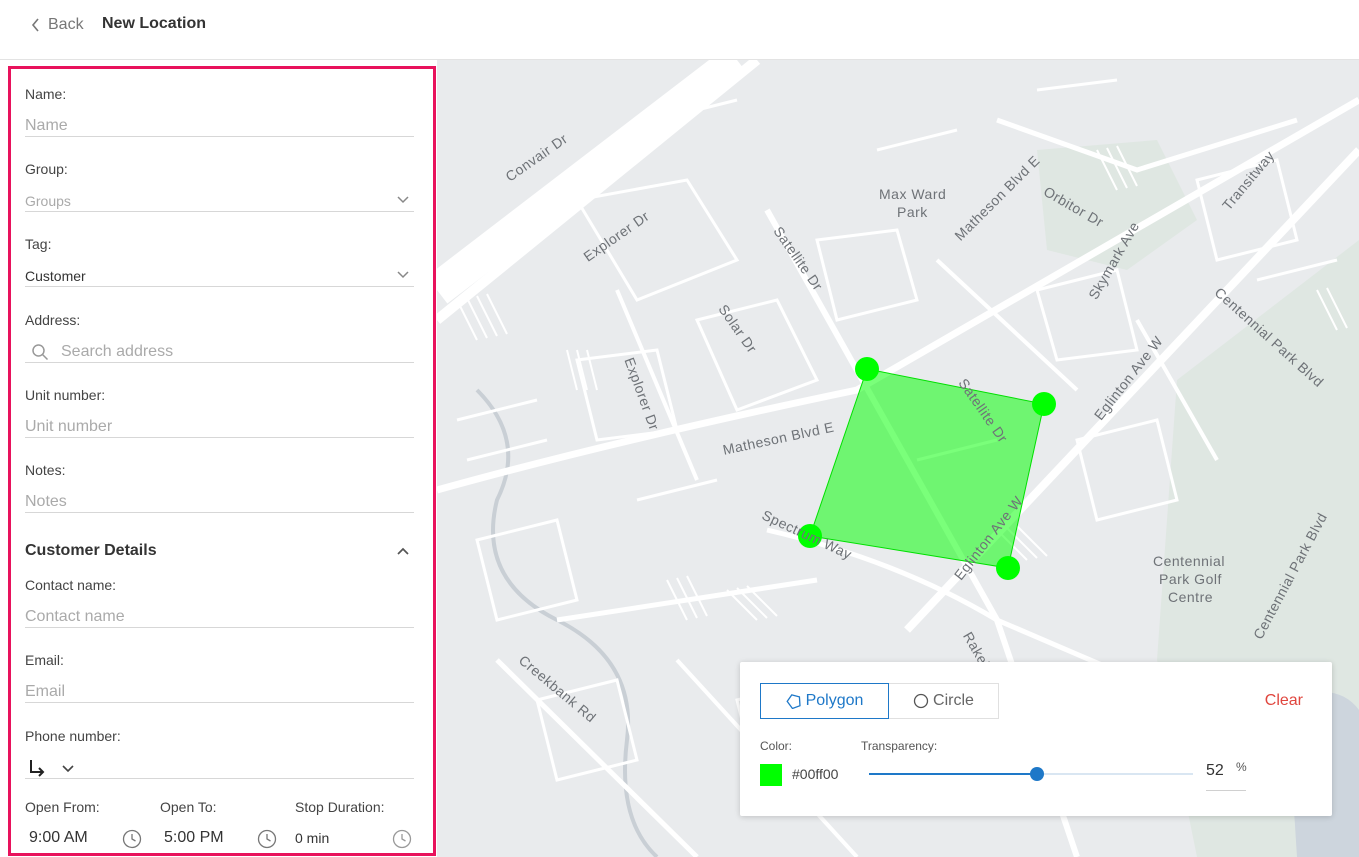 The image size is (1359, 857). Describe the element at coordinates (48, 201) in the screenshot. I see `group-select-value: Groups` at that location.